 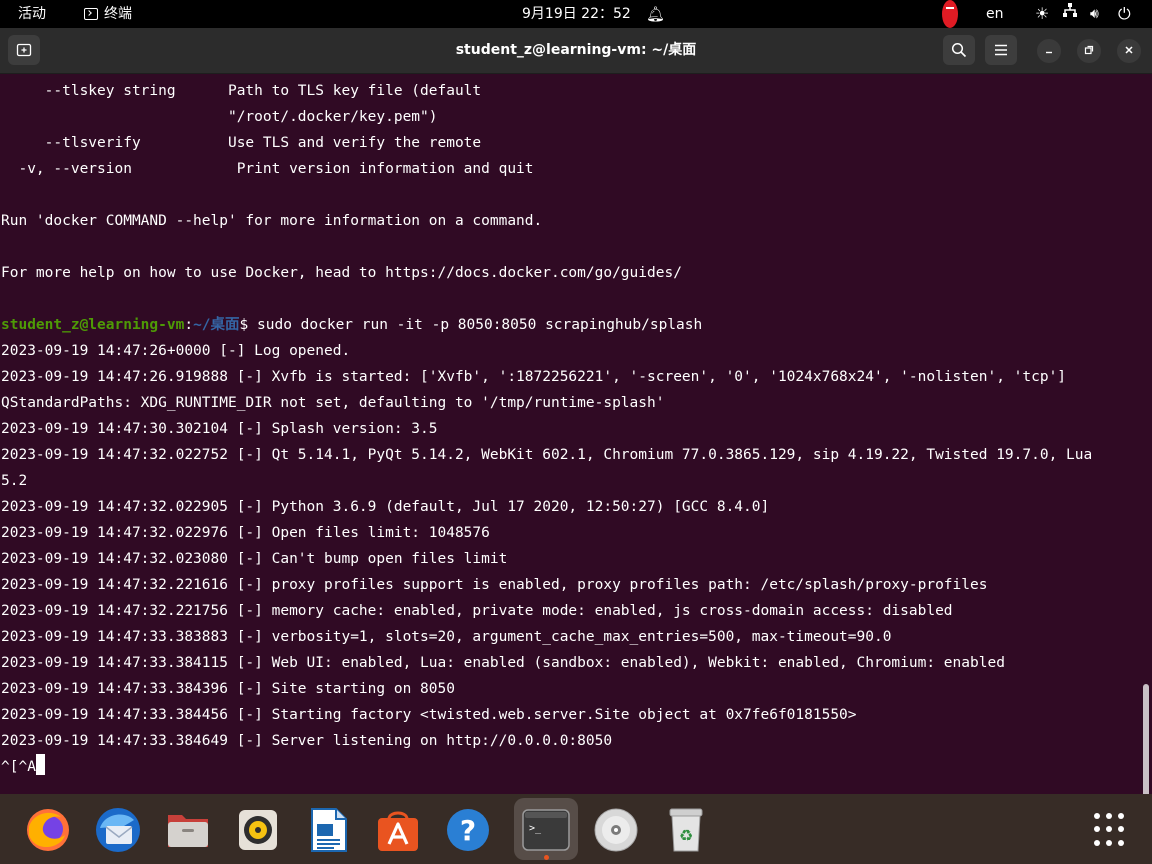 What do you see at coordinates (32, 14) in the screenshot?
I see `activities-button: 活动` at bounding box center [32, 14].